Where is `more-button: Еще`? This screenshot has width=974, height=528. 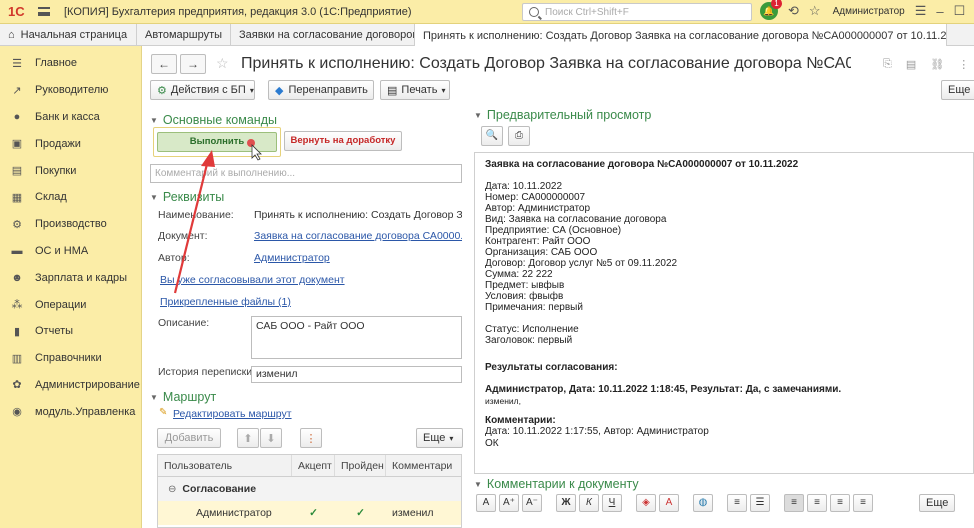
more-button: Еще is located at coordinates (957, 90).